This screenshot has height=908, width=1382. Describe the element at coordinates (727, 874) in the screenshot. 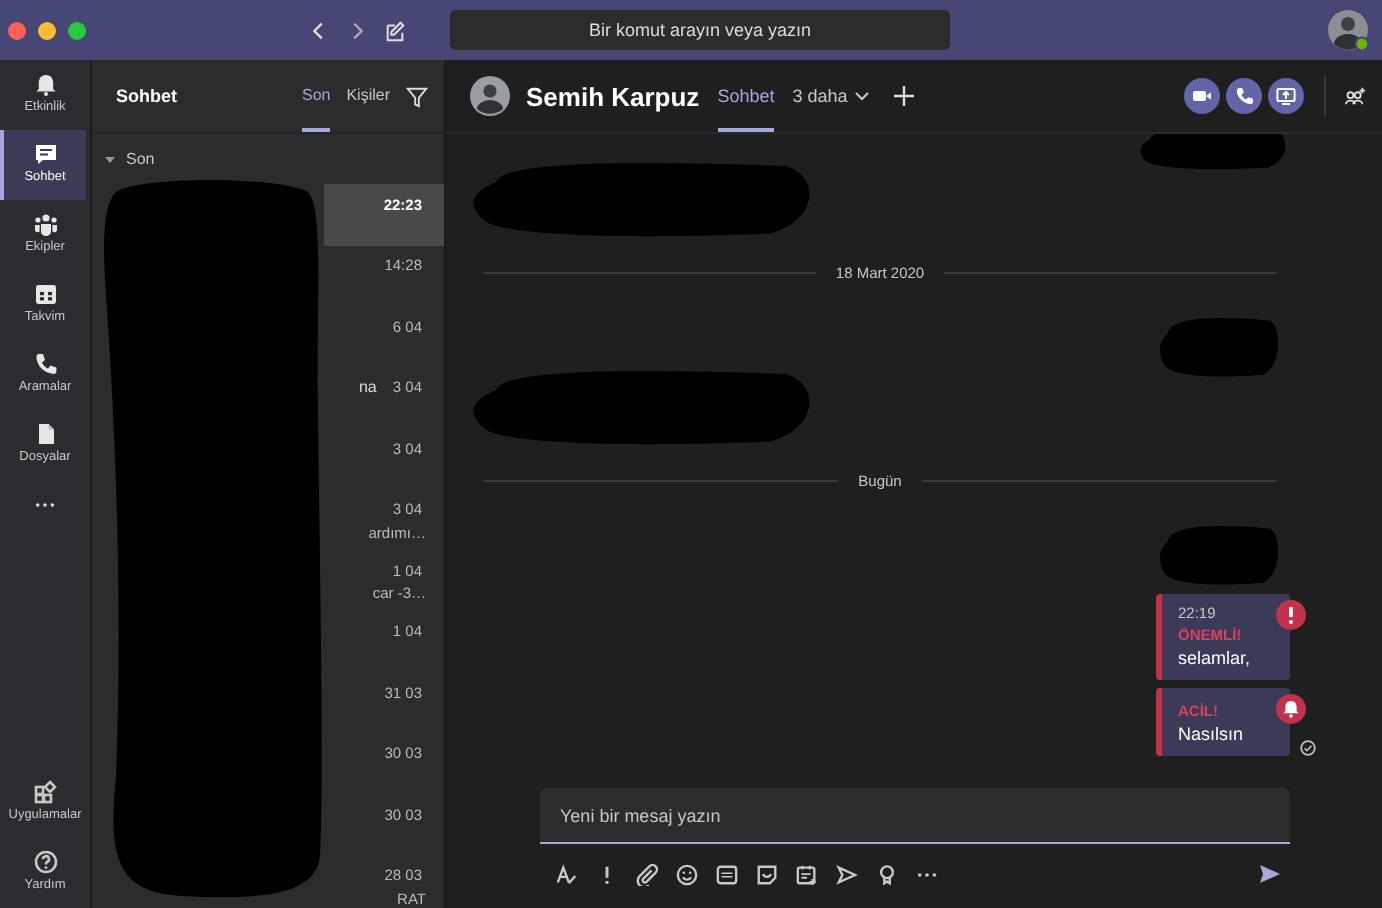

I see `gif-icon` at that location.